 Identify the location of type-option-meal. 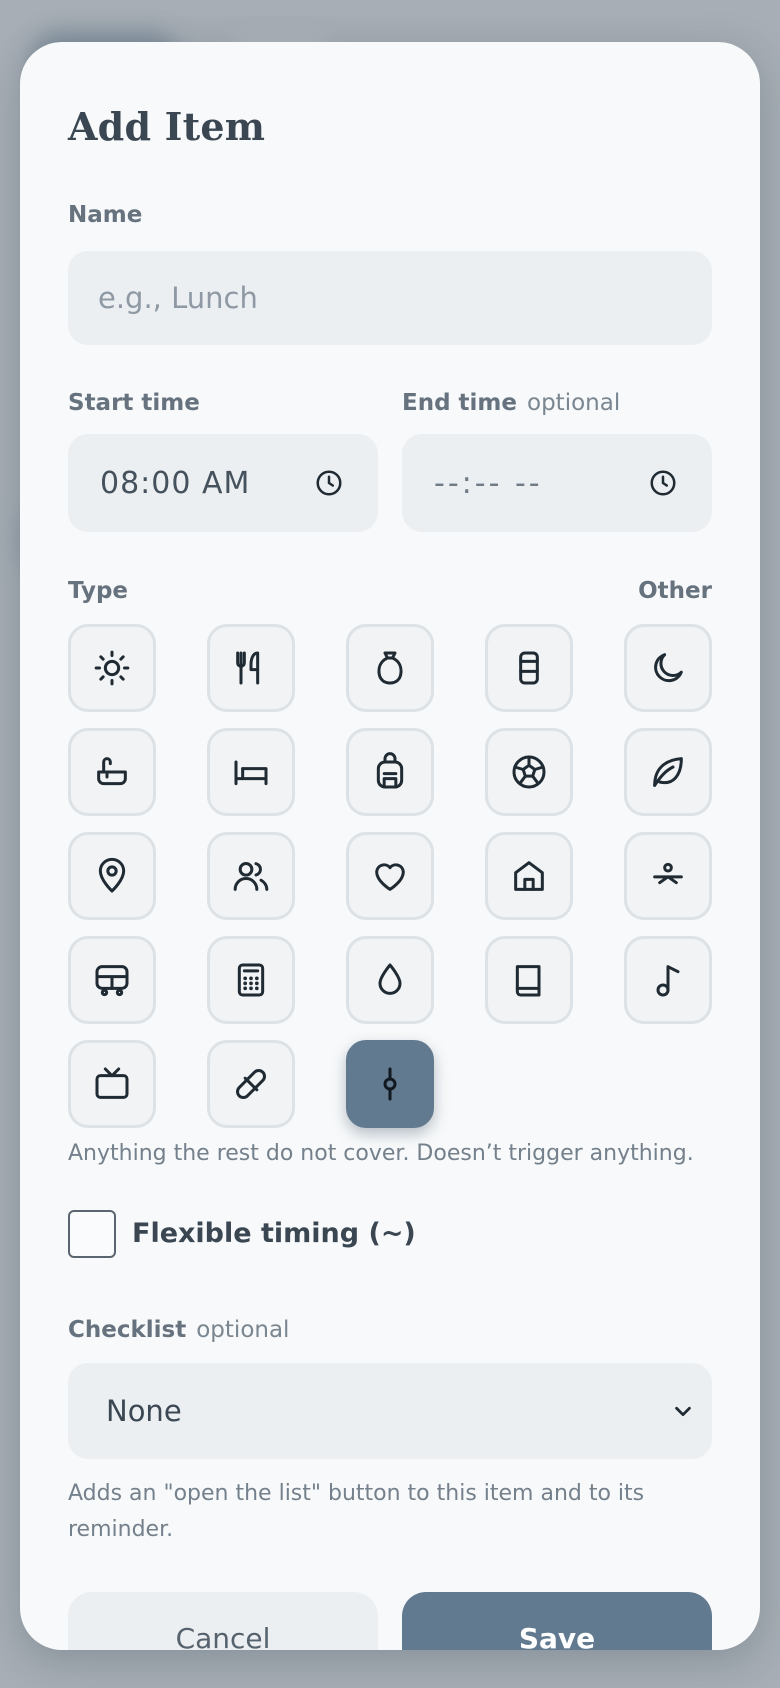
(251, 668).